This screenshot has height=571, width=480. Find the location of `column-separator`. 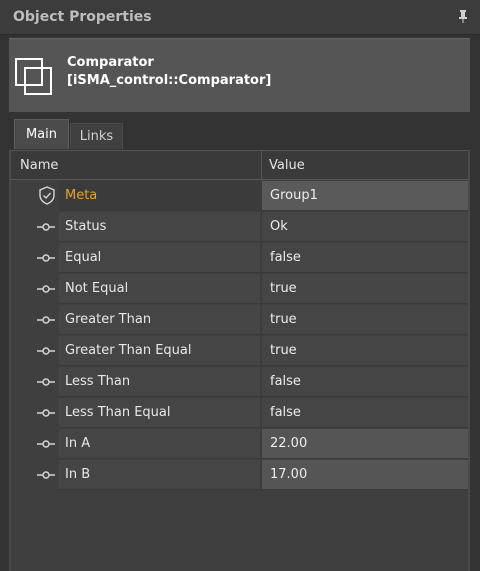

column-separator is located at coordinates (261, 166).